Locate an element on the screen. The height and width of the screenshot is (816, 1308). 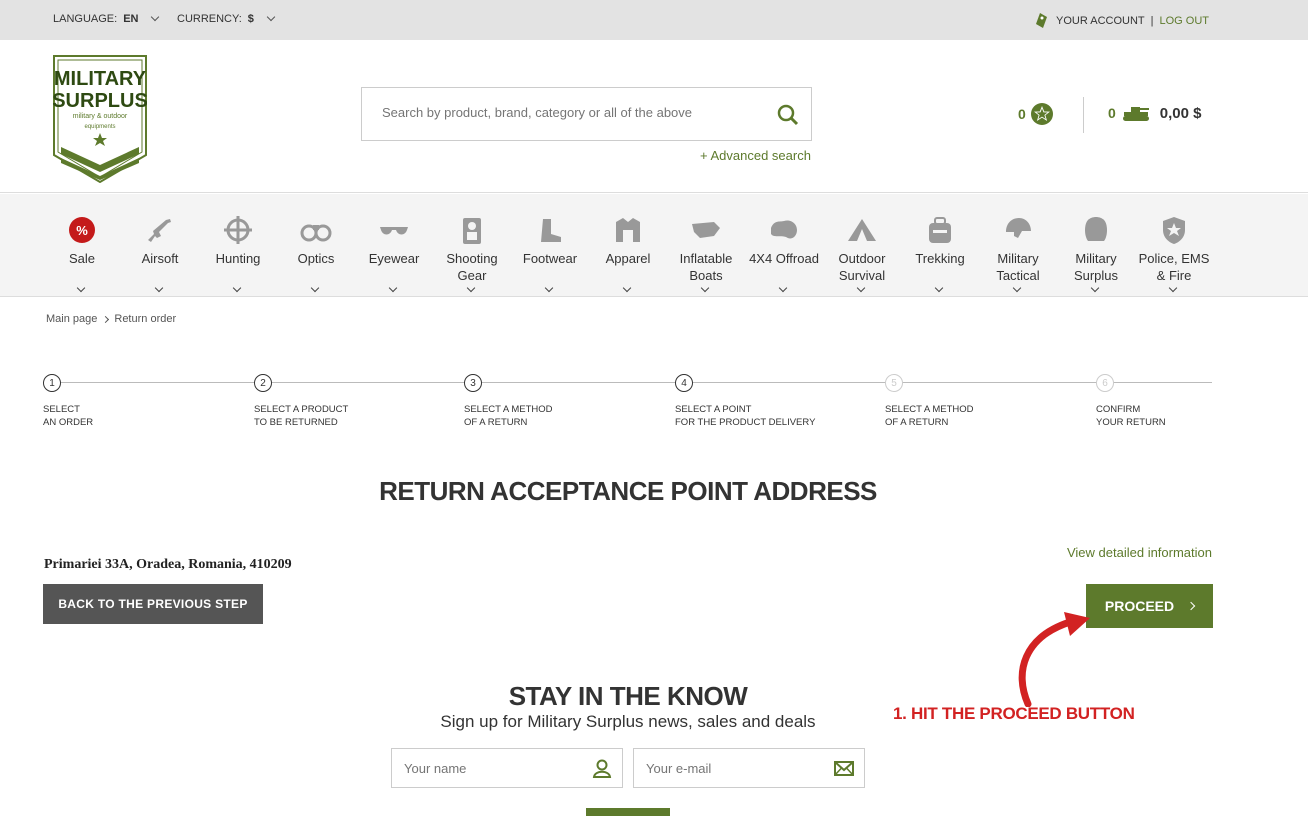
step-number: 1 is located at coordinates (52, 383).